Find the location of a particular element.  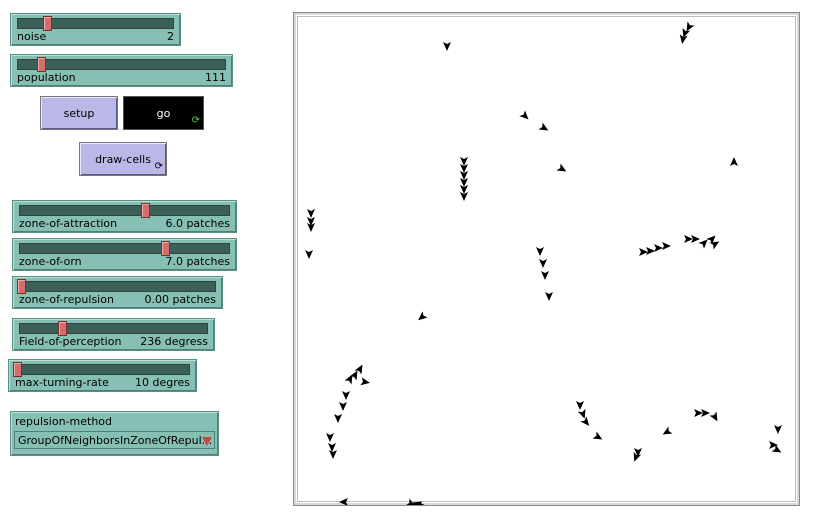

draw-cells-button: draw-cells ⟳ is located at coordinates (123, 159).